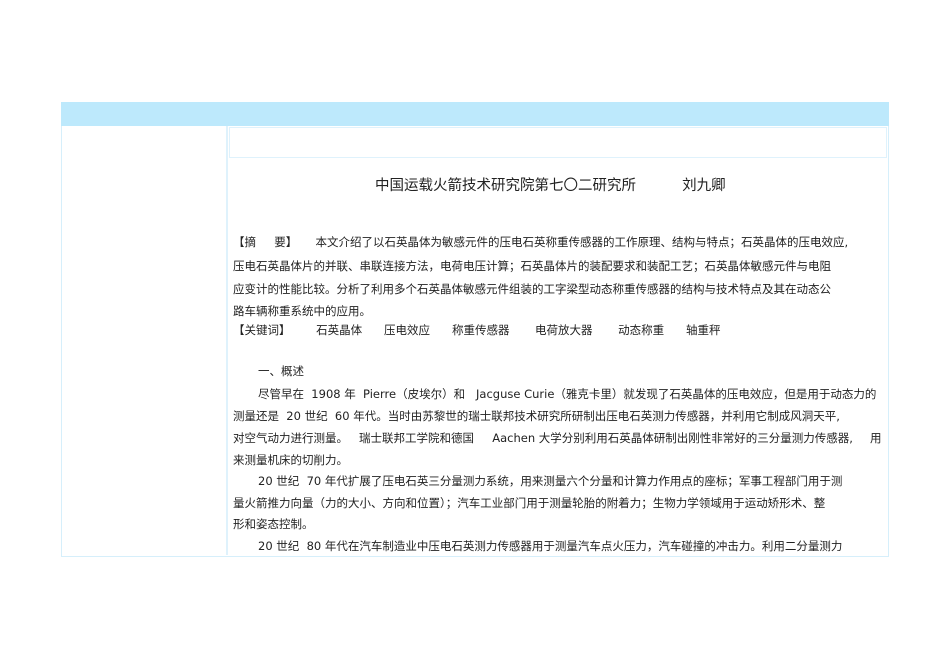  I want to click on empty-cell, so click(558, 142).